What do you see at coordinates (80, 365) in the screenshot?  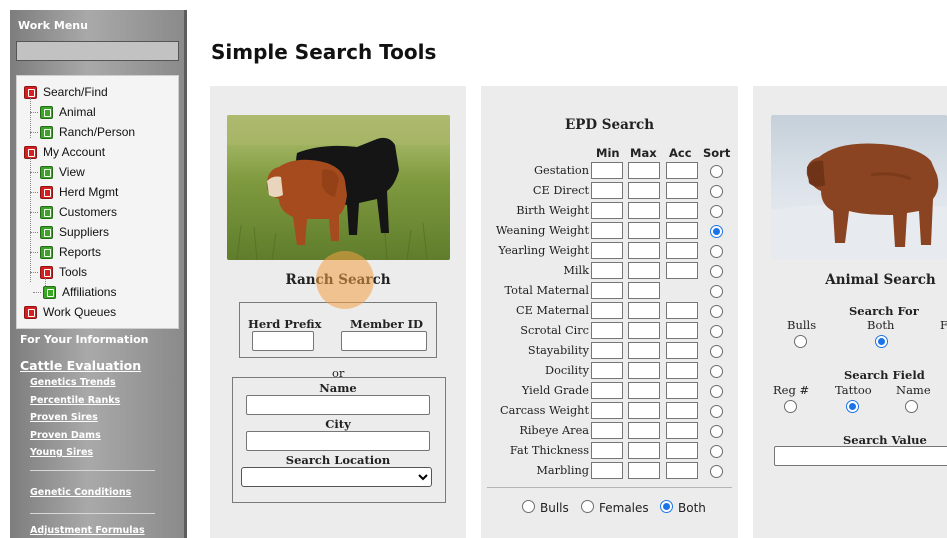 I see `cattle-evaluation-link: Cattle Evaluation` at bounding box center [80, 365].